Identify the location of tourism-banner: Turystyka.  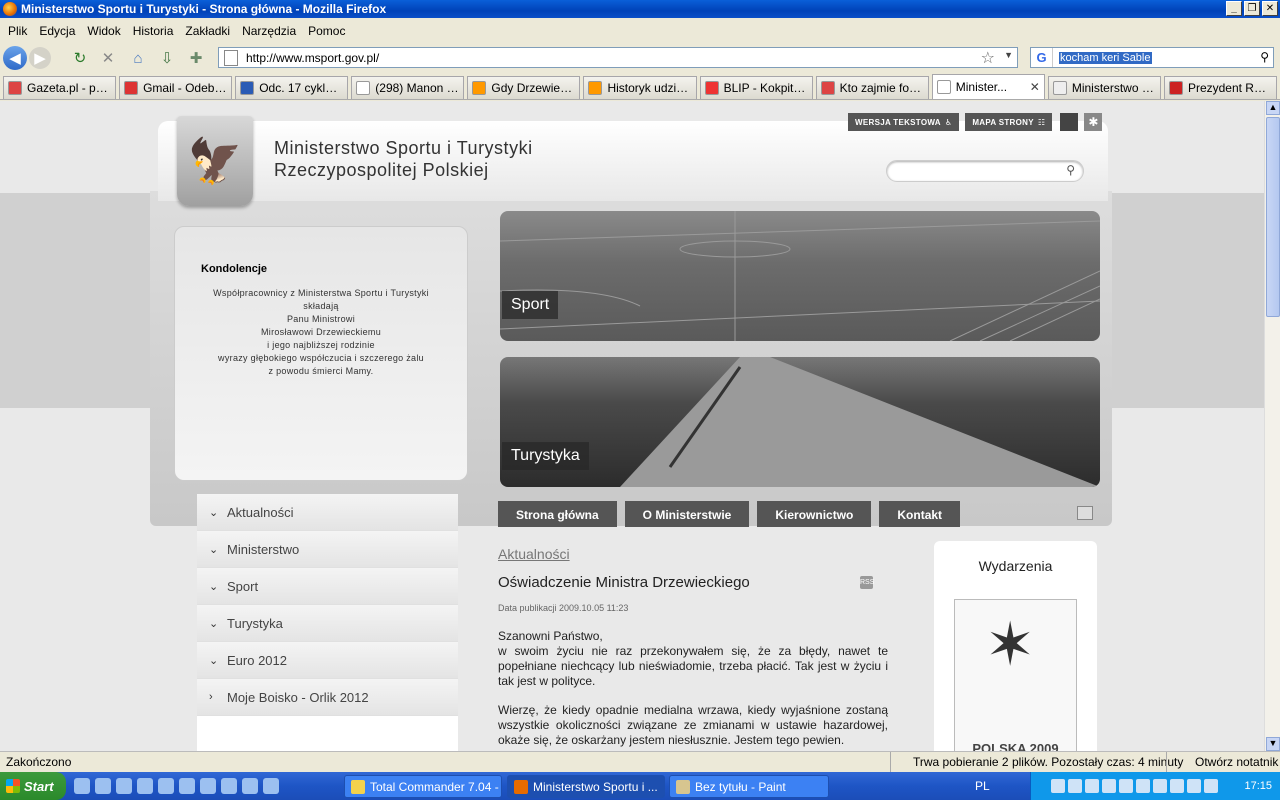
(800, 422).